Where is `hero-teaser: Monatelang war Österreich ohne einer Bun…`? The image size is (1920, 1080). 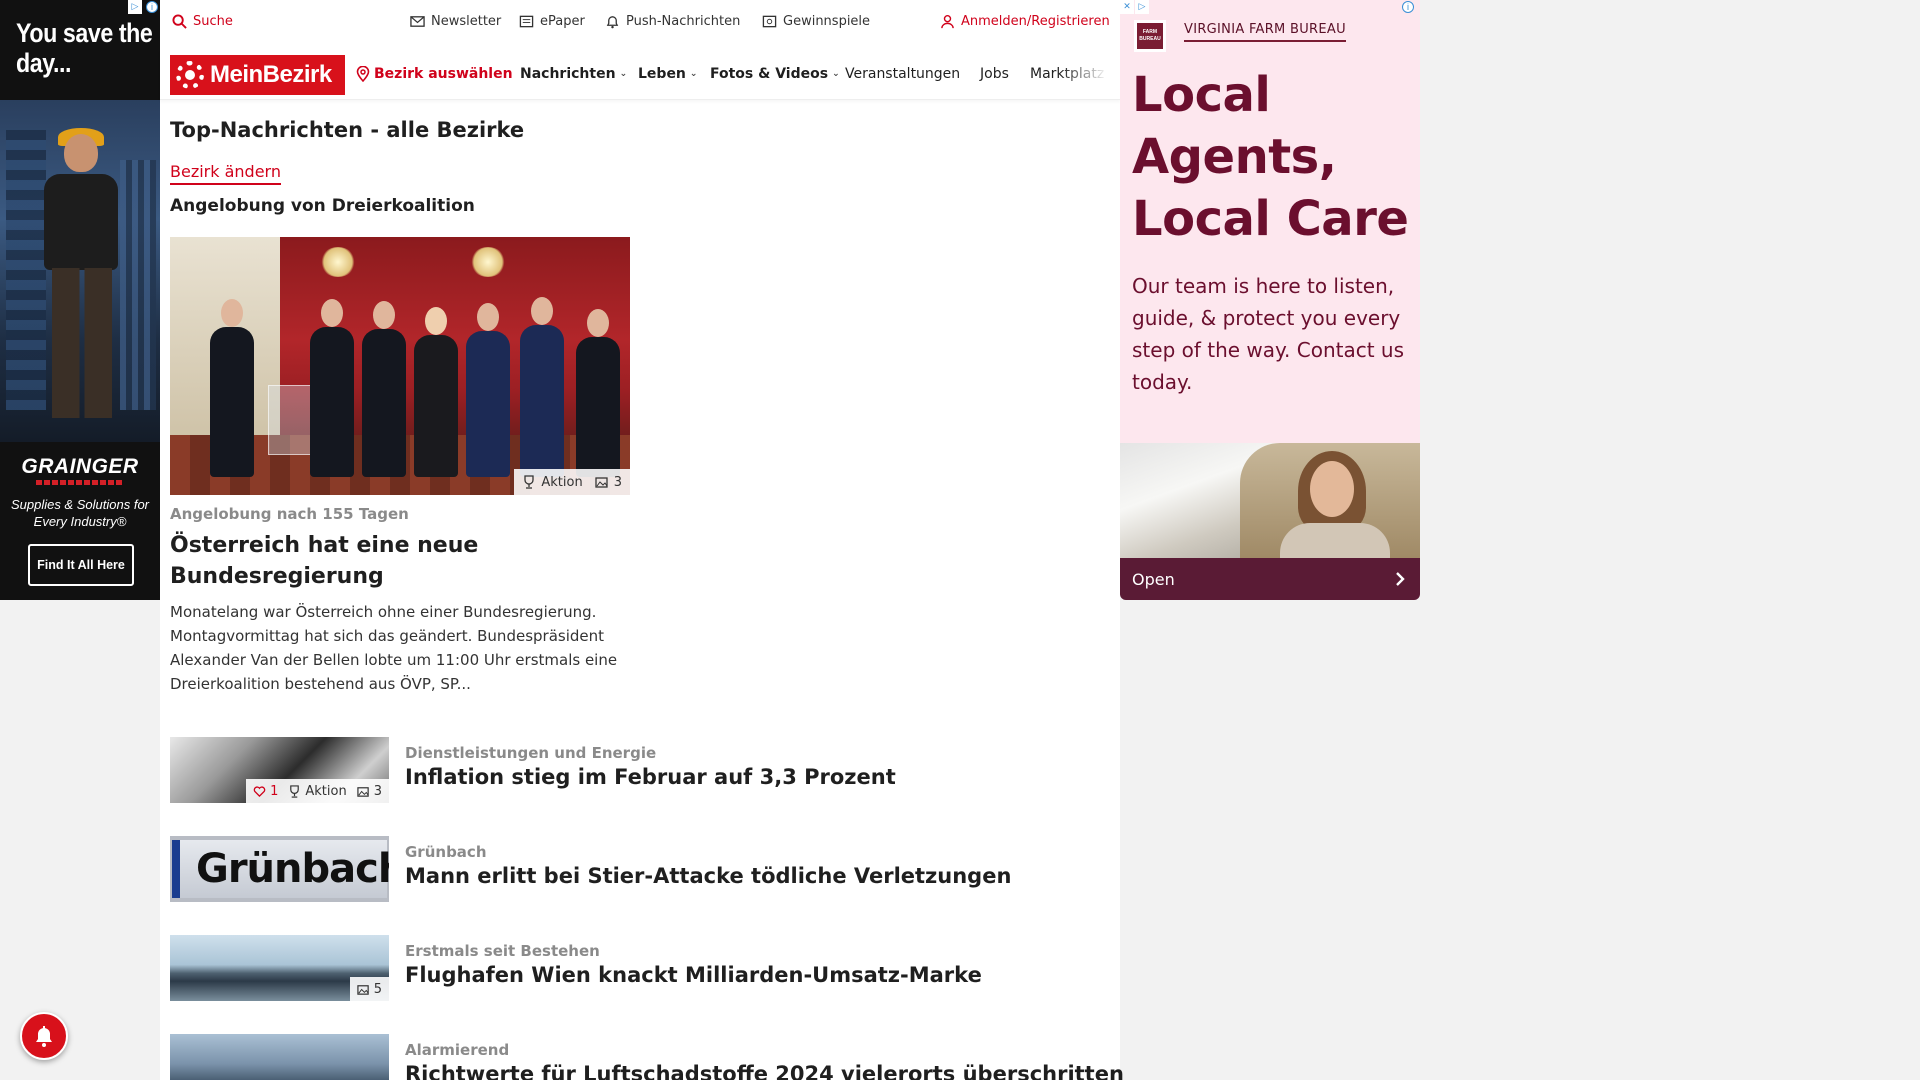 hero-teaser: Monatelang war Österreich ohne einer Bun… is located at coordinates (394, 648).